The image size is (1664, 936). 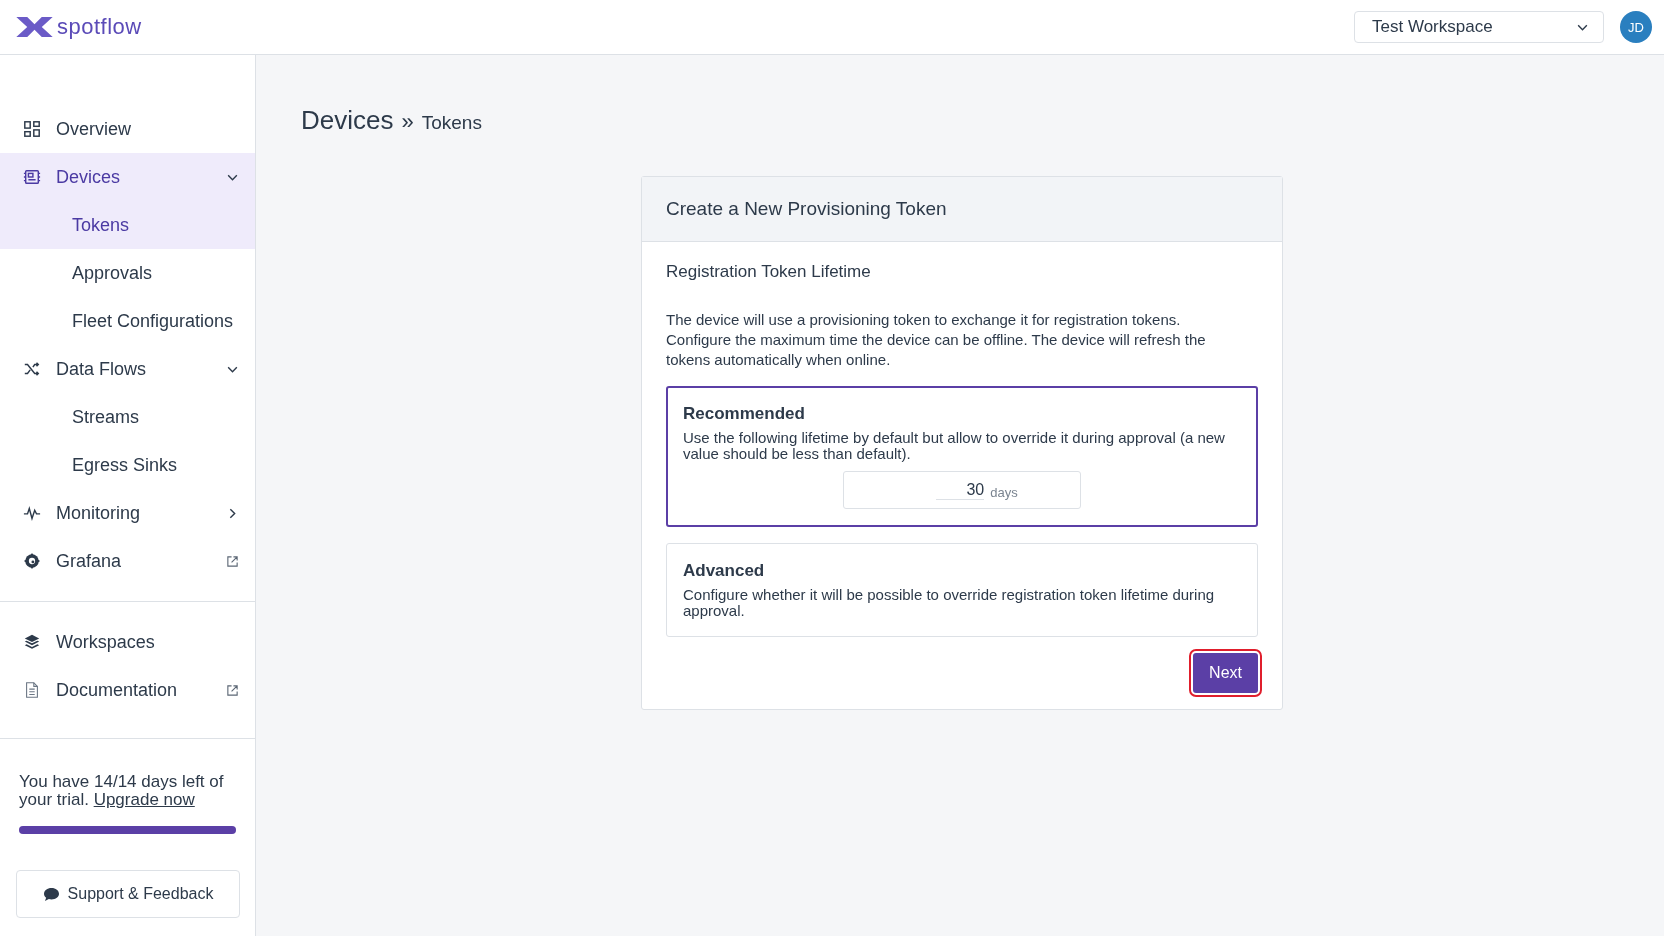 What do you see at coordinates (32, 177) in the screenshot?
I see `chip-icon` at bounding box center [32, 177].